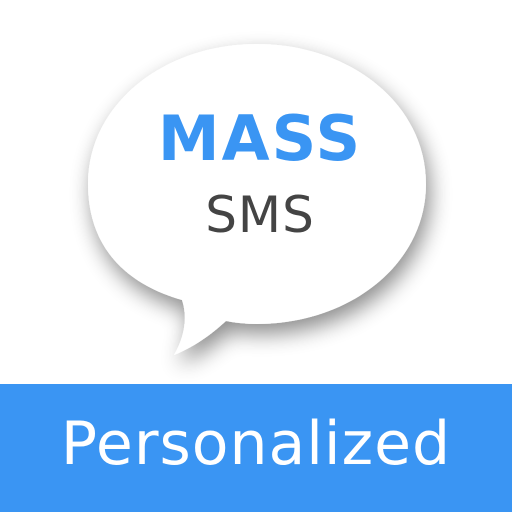  What do you see at coordinates (260, 215) in the screenshot?
I see `app-subtitle: SMS` at bounding box center [260, 215].